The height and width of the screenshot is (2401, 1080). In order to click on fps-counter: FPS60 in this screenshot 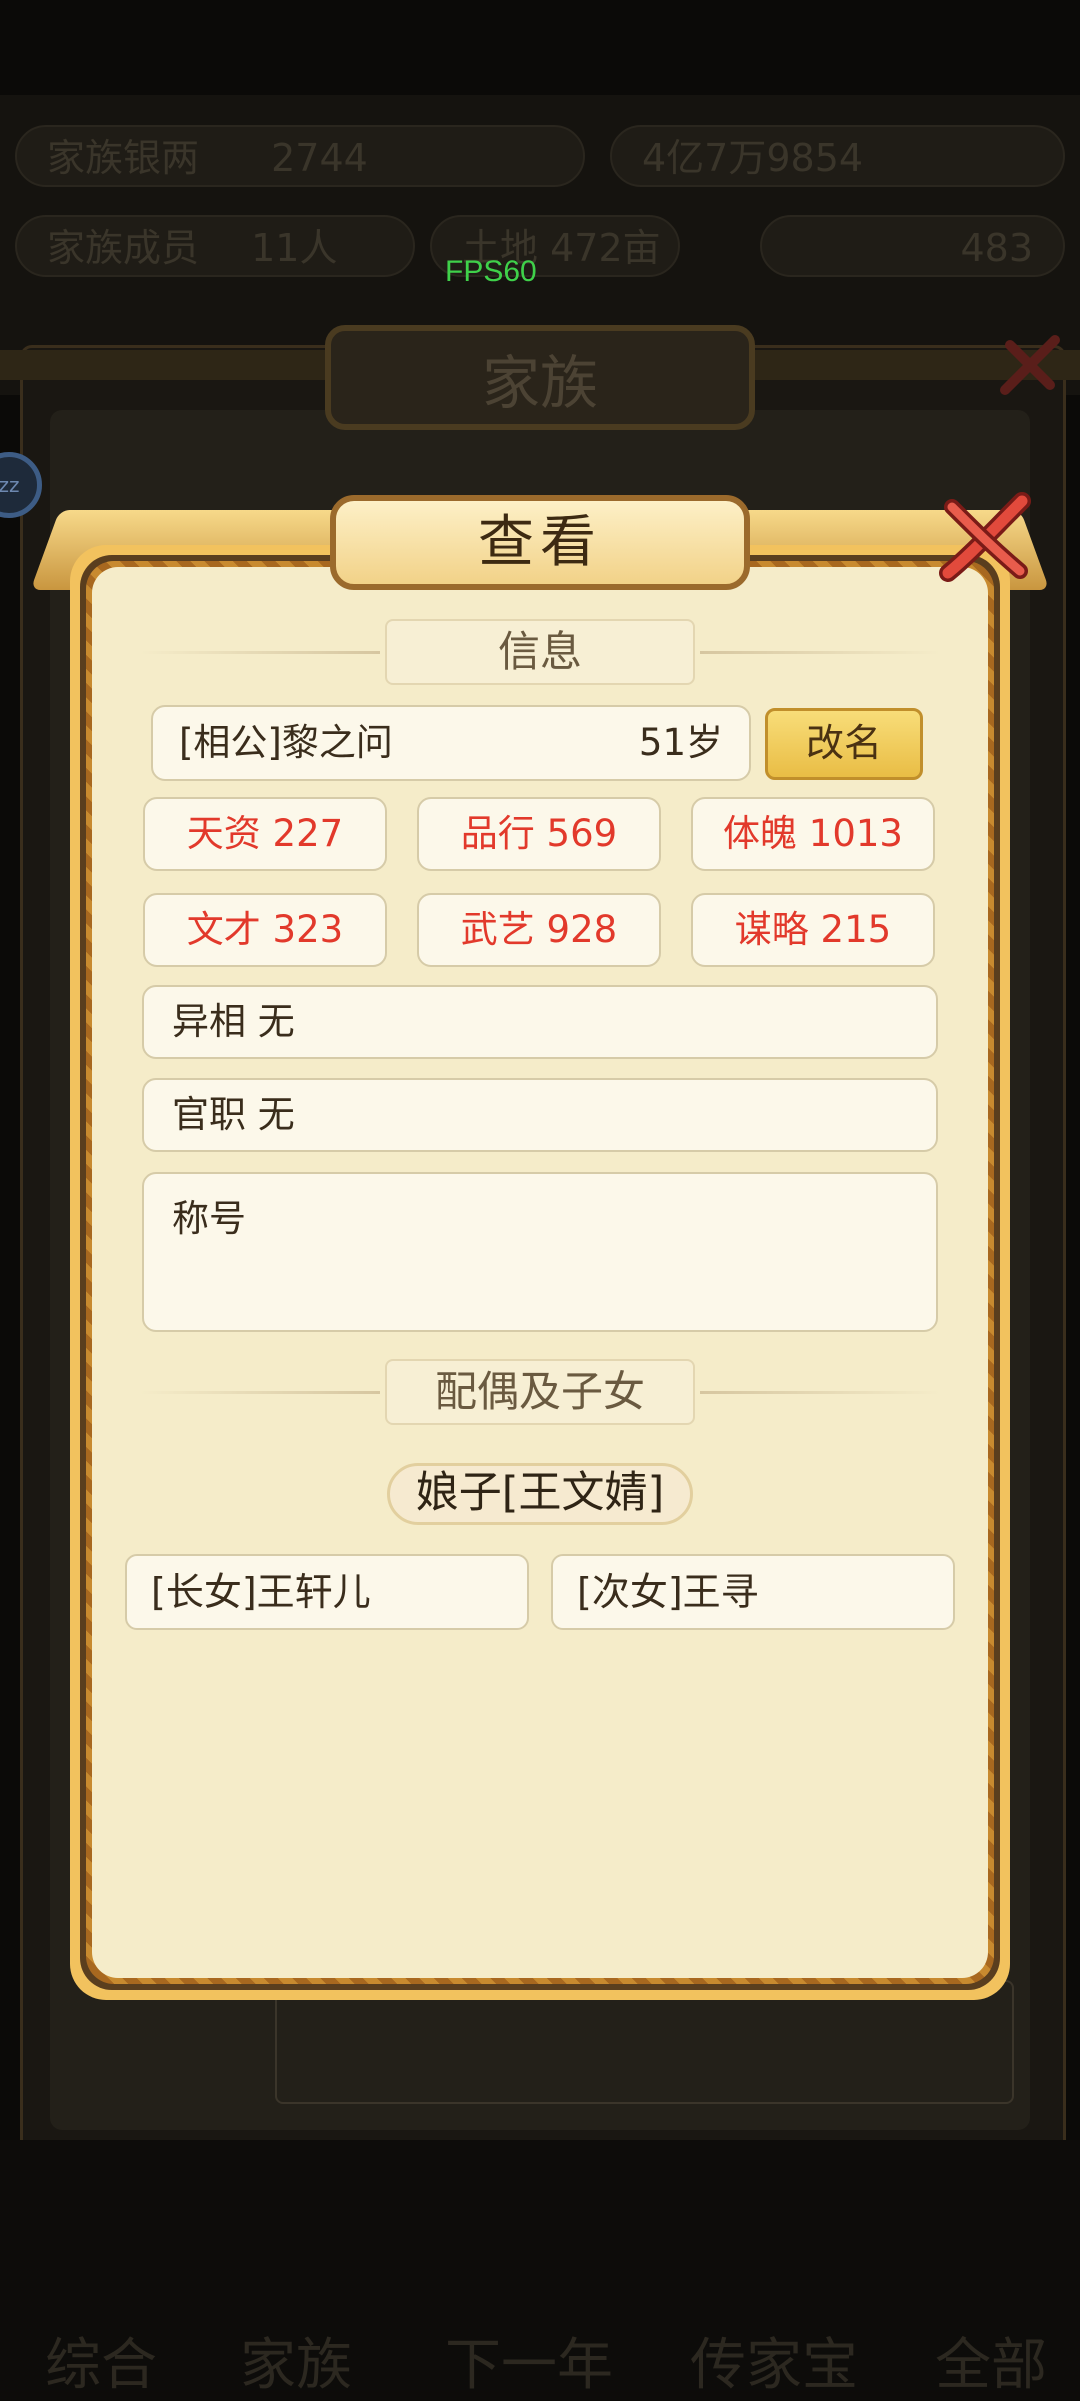, I will do `click(491, 271)`.